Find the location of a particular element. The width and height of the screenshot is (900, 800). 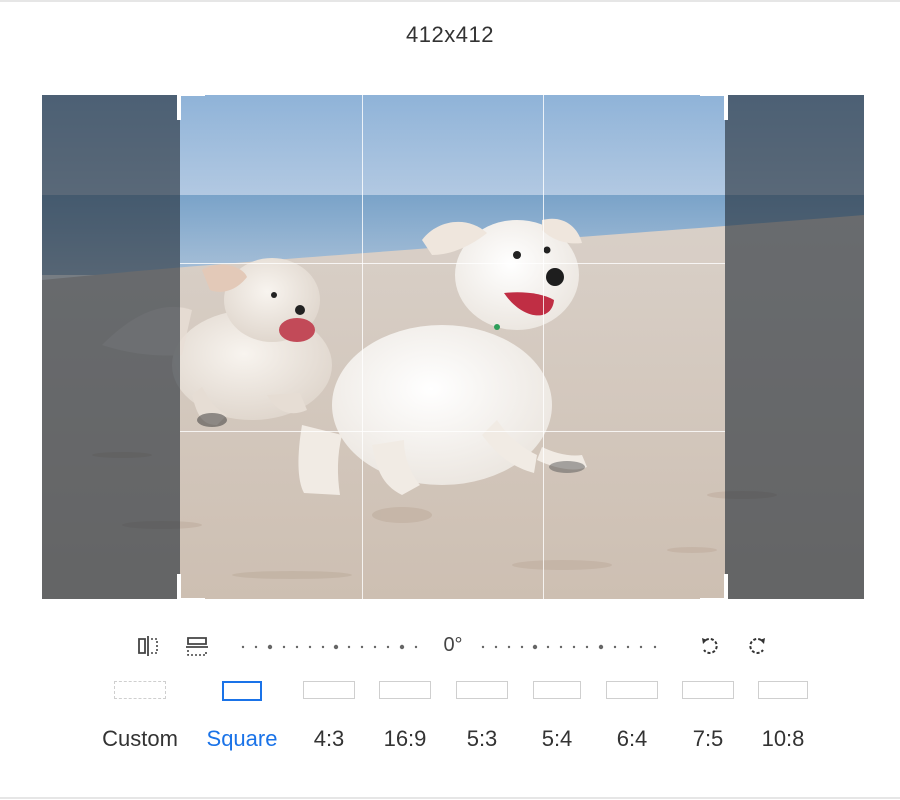

rotation-angle: 0° is located at coordinates (453, 645).